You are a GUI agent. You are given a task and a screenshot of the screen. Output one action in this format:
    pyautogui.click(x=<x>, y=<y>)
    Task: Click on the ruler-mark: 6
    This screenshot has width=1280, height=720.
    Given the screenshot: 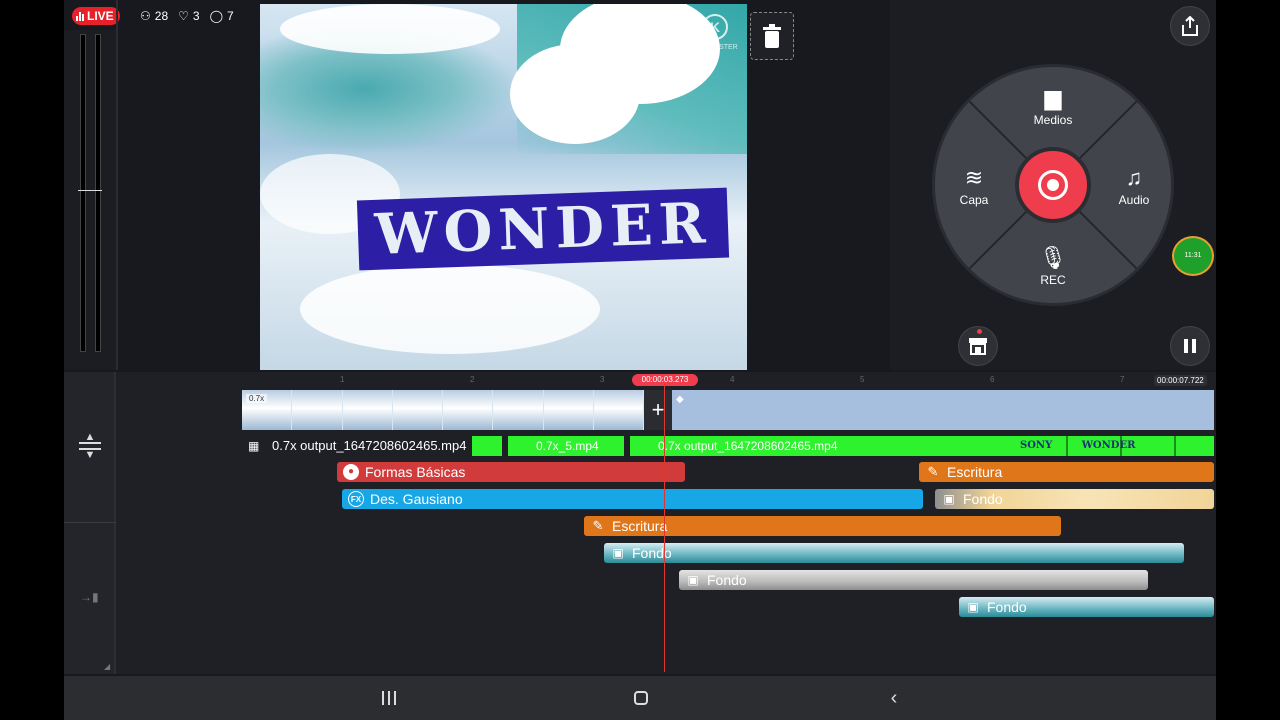 What is the action you would take?
    pyautogui.click(x=992, y=379)
    